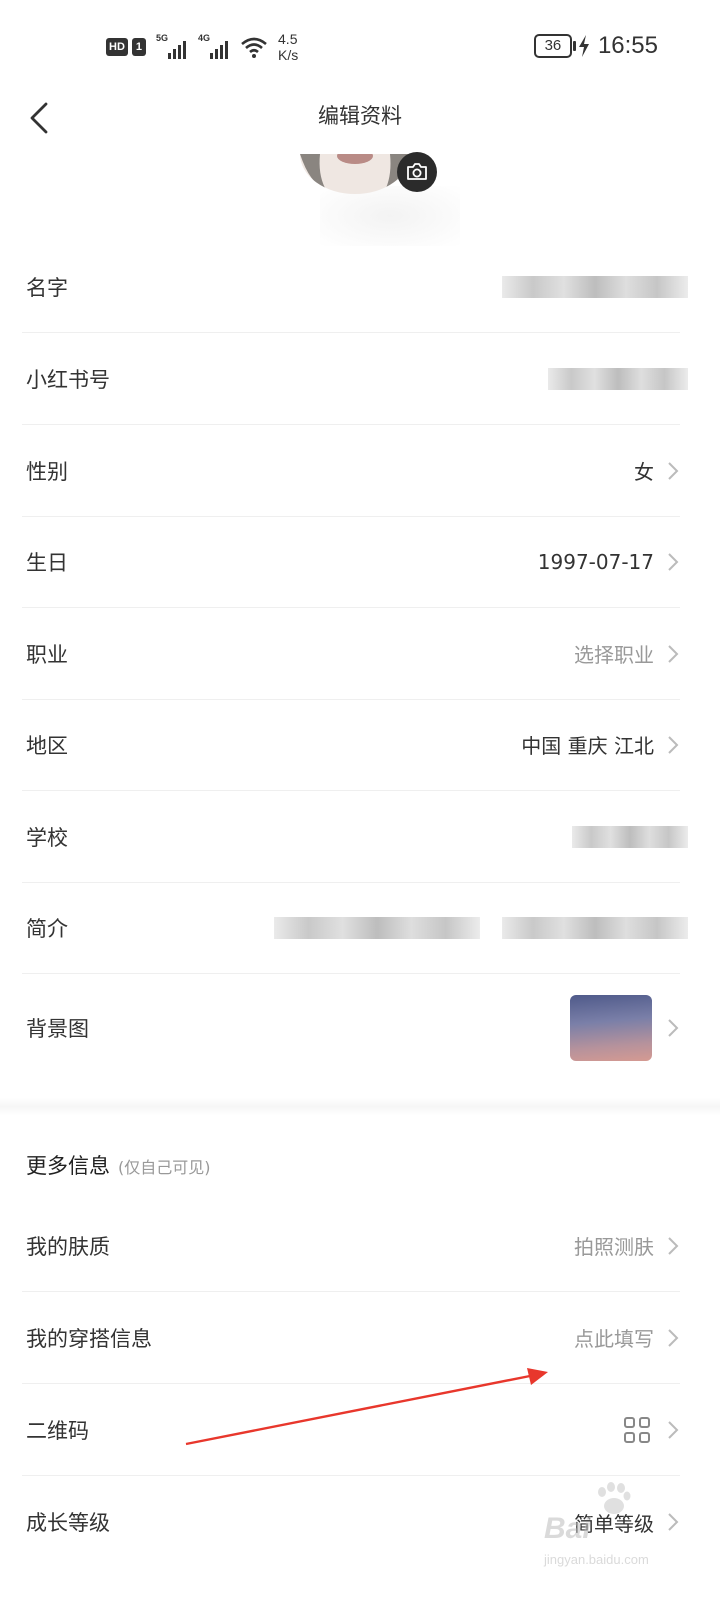 The height and width of the screenshot is (1600, 720). What do you see at coordinates (360, 45) in the screenshot?
I see `status-bar: HD 1 5G 4G 4.5 K/s 36 16:55` at bounding box center [360, 45].